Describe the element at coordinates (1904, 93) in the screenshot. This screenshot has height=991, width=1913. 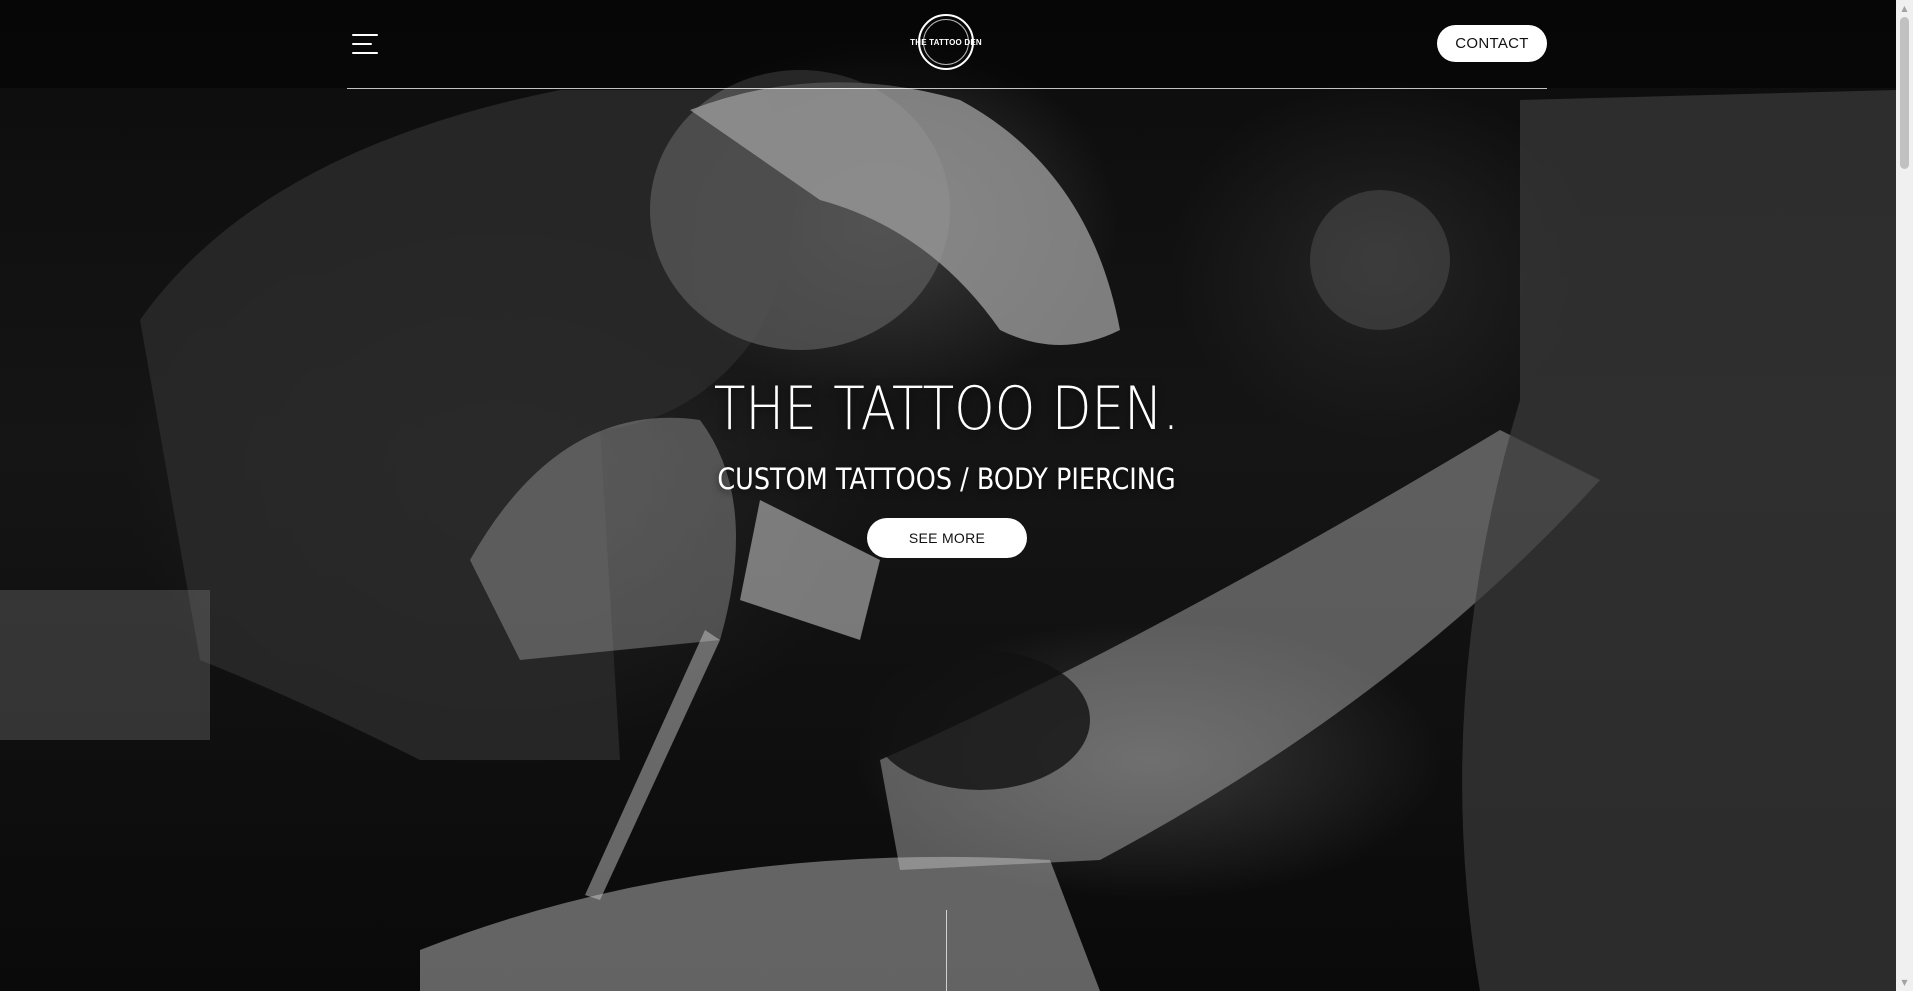
I see `scrollbar-thumb` at that location.